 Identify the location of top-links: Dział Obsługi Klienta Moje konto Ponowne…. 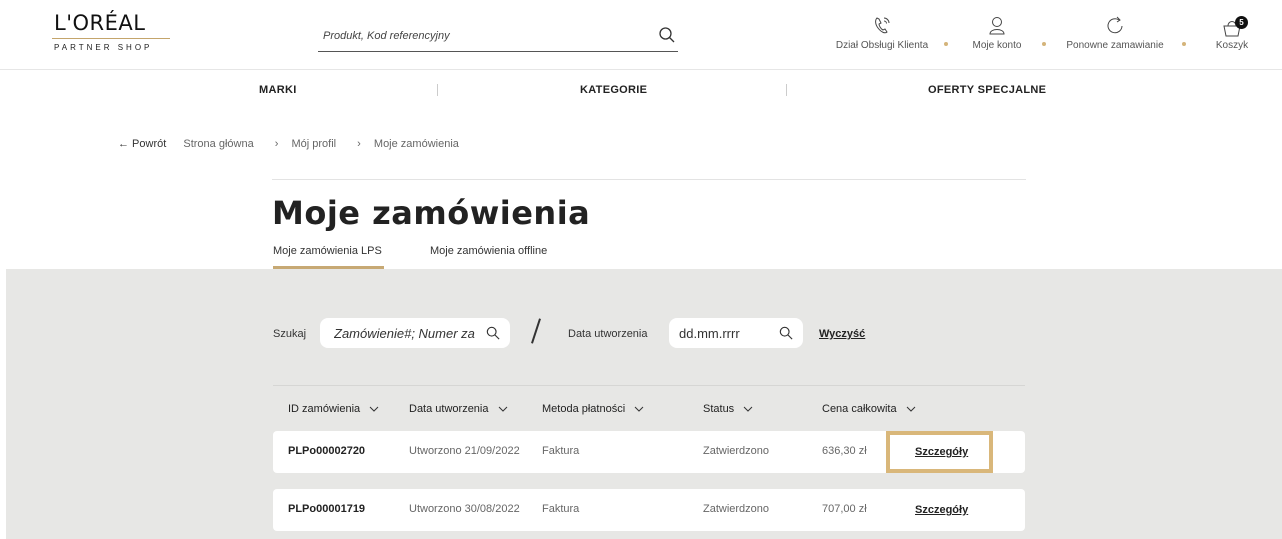
(1052, 37).